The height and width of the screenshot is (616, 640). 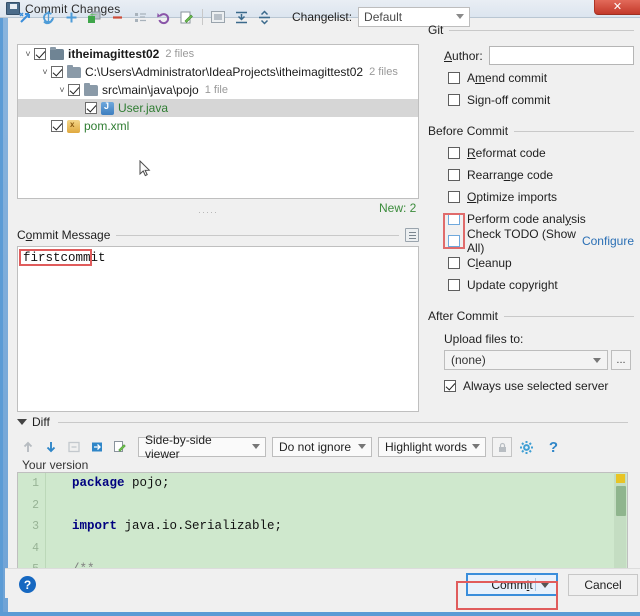 I want to click on tree-row: ˅ itheimagittest02 2 files, so click(x=218, y=54).